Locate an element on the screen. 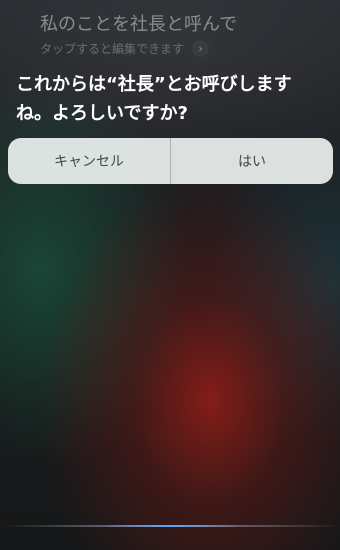  edit-hint: タップすると編集できます › is located at coordinates (125, 48).